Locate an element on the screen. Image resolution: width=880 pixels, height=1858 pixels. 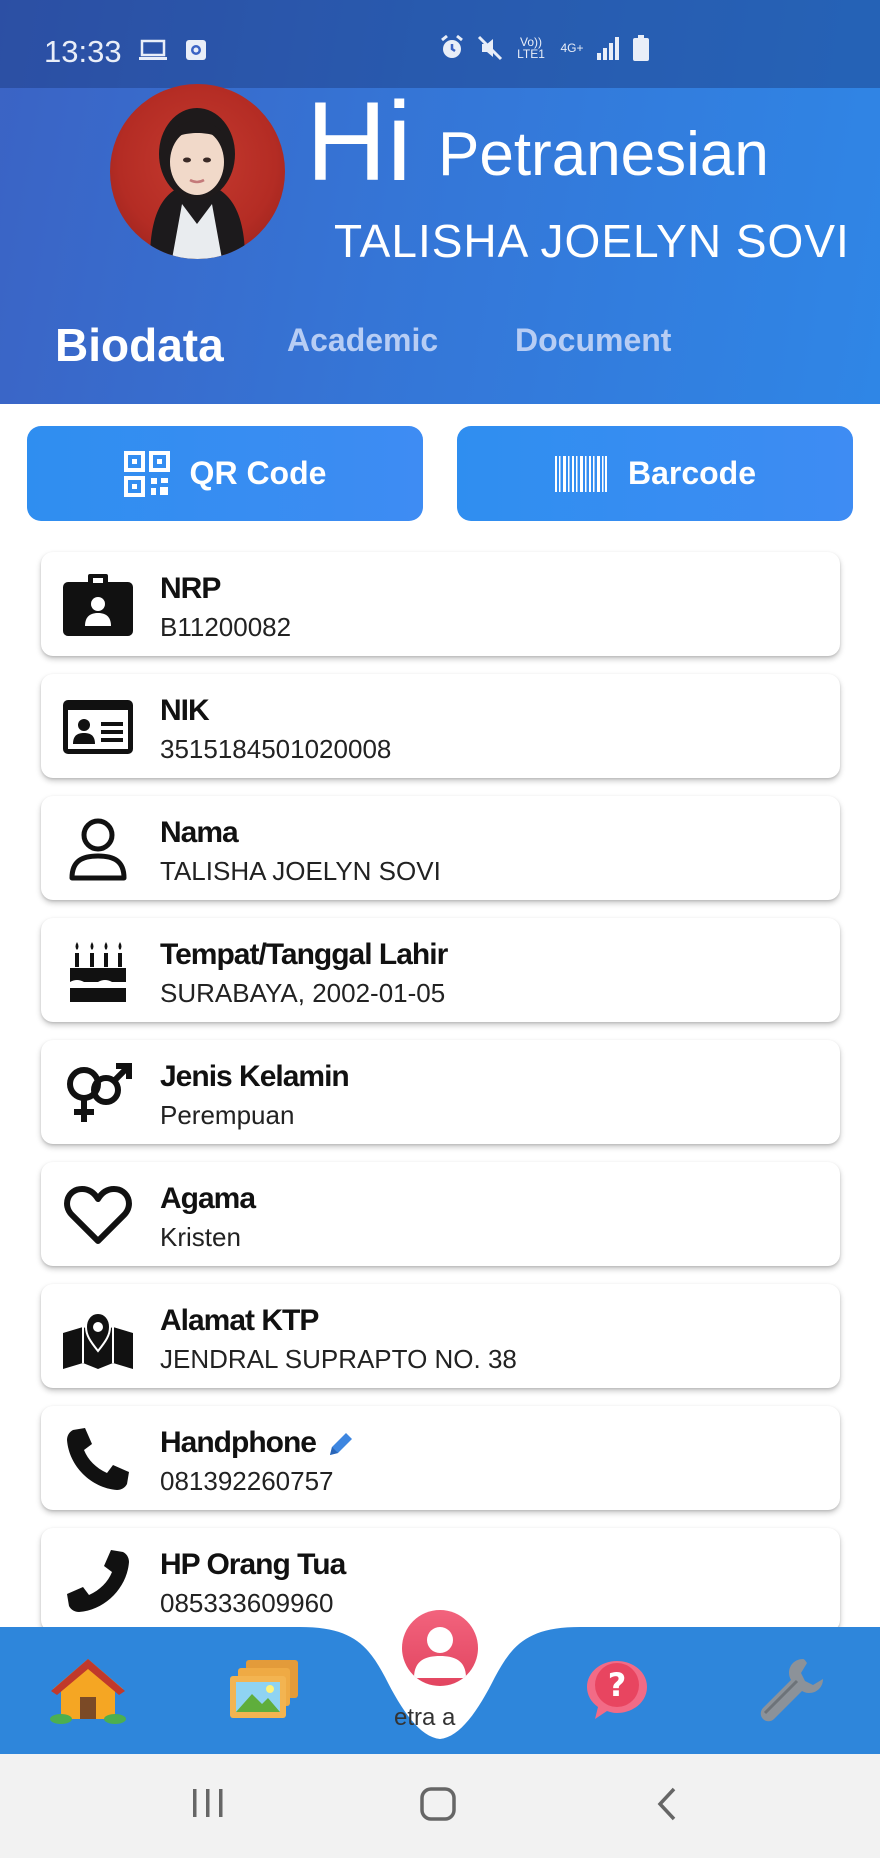
qr-code-label: QR Code is located at coordinates (258, 473).